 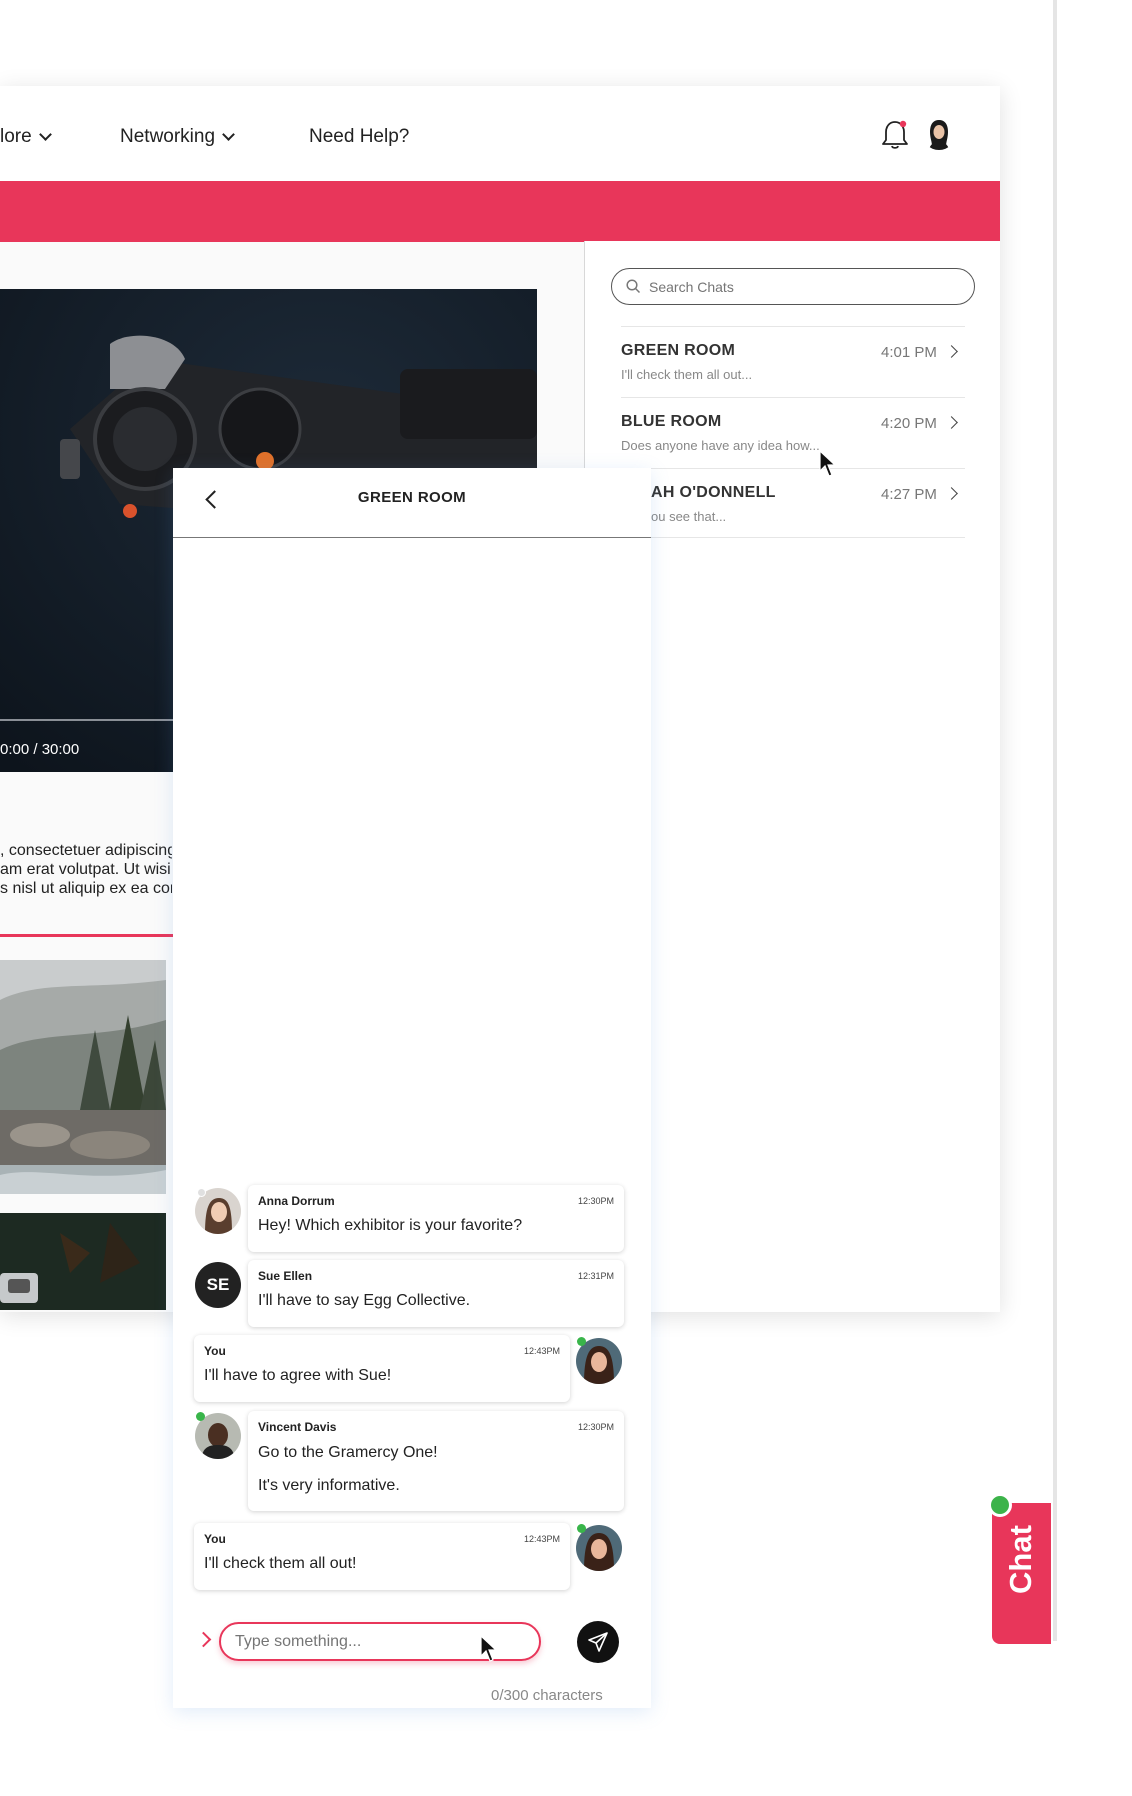 What do you see at coordinates (296, 1201) in the screenshot?
I see `message-sender: Anna Dorrum` at bounding box center [296, 1201].